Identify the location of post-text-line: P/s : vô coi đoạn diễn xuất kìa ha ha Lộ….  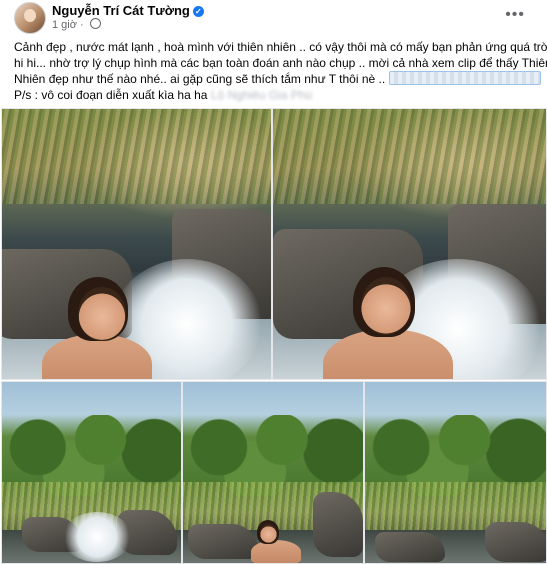
(163, 94).